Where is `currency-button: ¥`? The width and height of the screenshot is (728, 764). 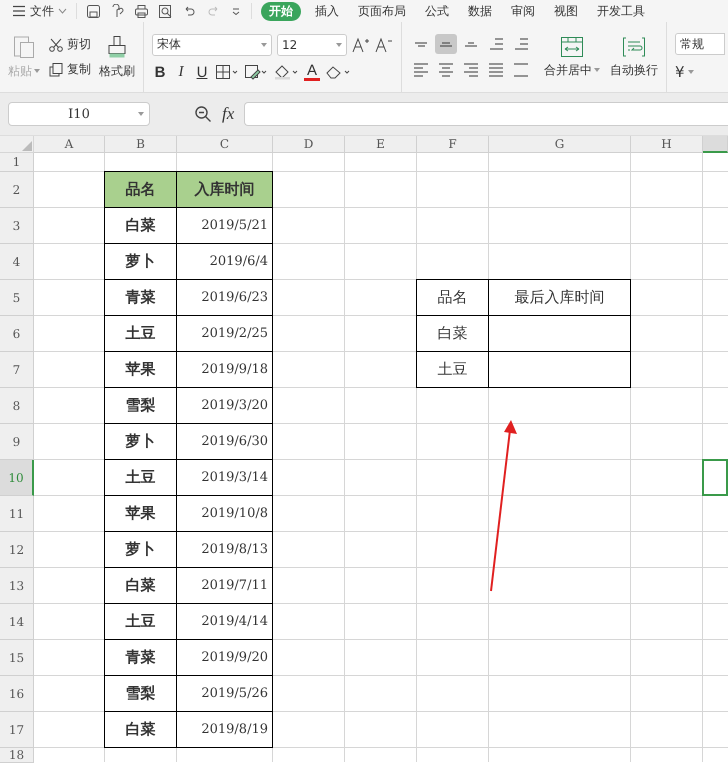
currency-button: ¥ is located at coordinates (684, 72).